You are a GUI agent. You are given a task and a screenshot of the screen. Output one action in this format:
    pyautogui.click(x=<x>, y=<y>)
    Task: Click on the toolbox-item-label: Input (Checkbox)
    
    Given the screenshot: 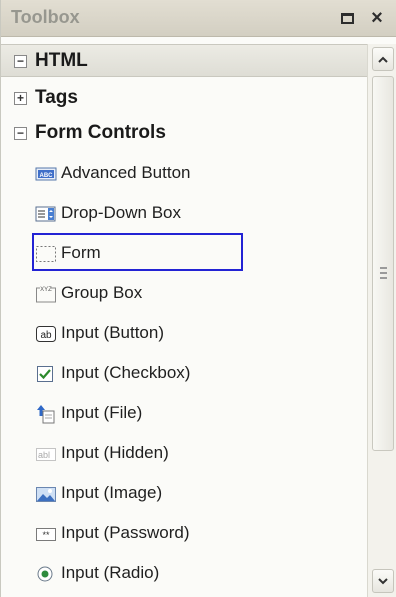 What is the action you would take?
    pyautogui.click(x=126, y=372)
    